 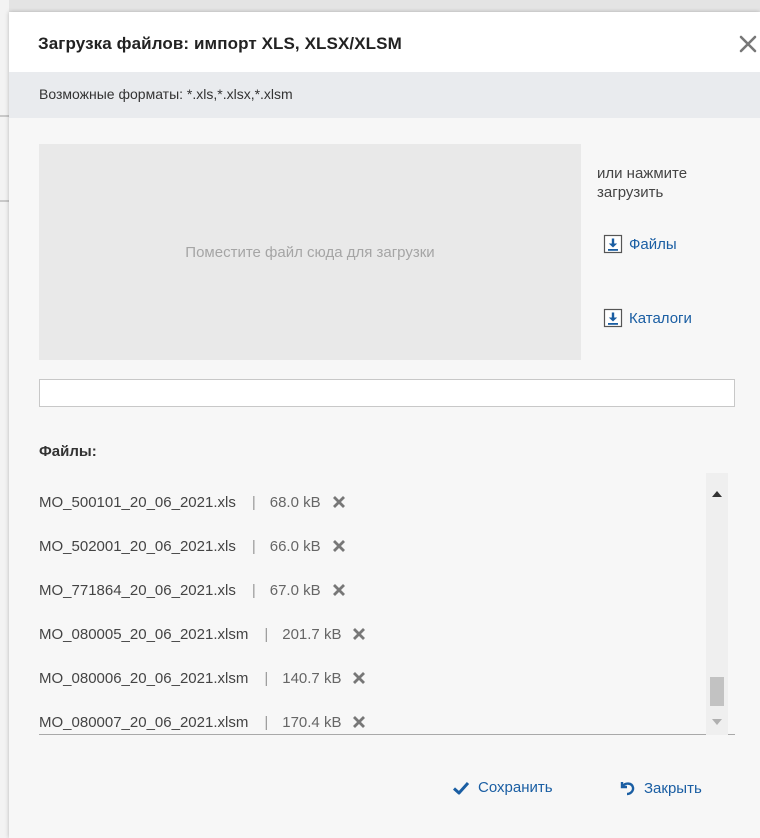 I want to click on upload-hint: или нажмите загрузить, so click(x=642, y=183).